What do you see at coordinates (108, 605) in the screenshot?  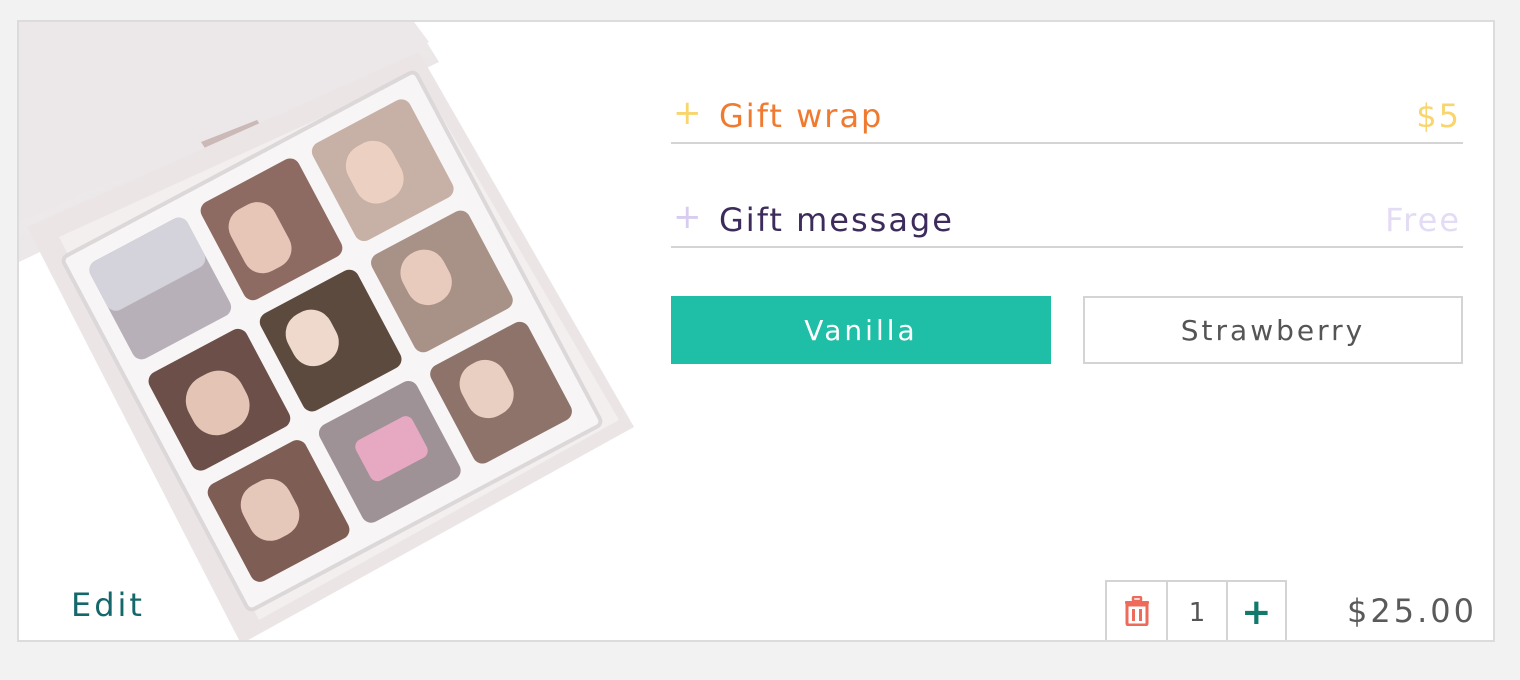 I see `edit-link: Edit` at bounding box center [108, 605].